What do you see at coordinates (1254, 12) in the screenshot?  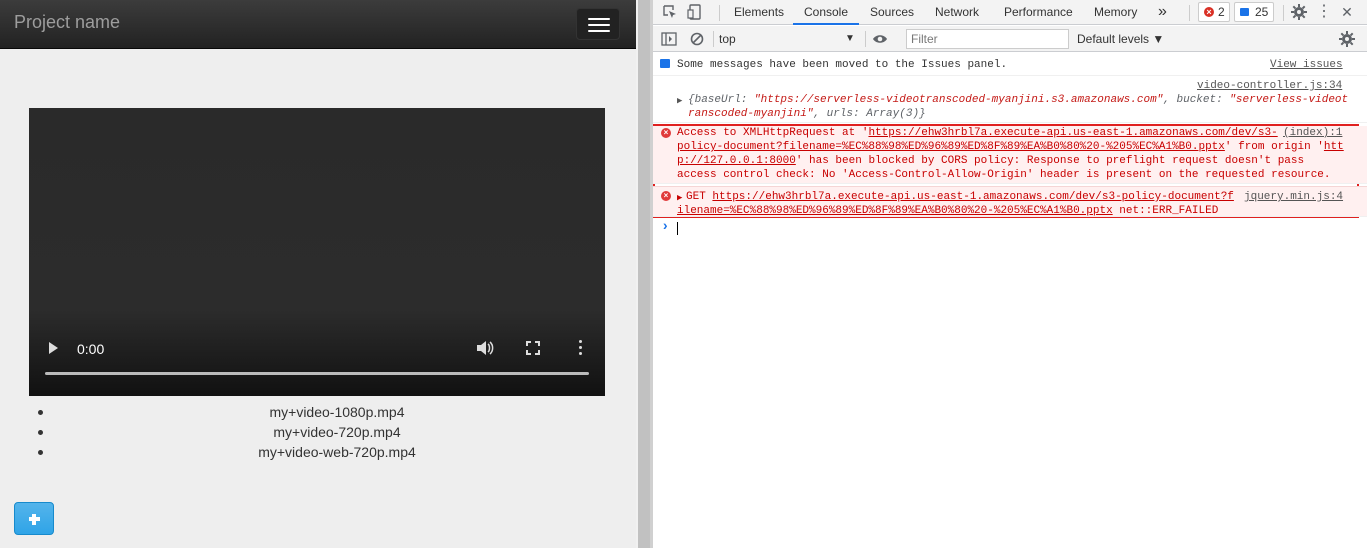 I see `issues-count-badge: 25` at bounding box center [1254, 12].